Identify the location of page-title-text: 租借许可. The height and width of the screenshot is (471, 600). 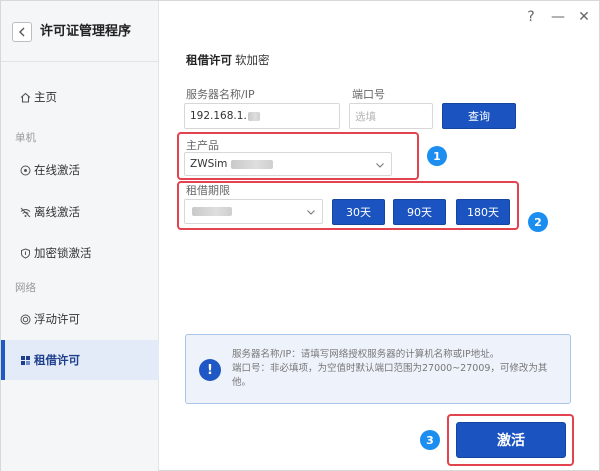
(209, 60).